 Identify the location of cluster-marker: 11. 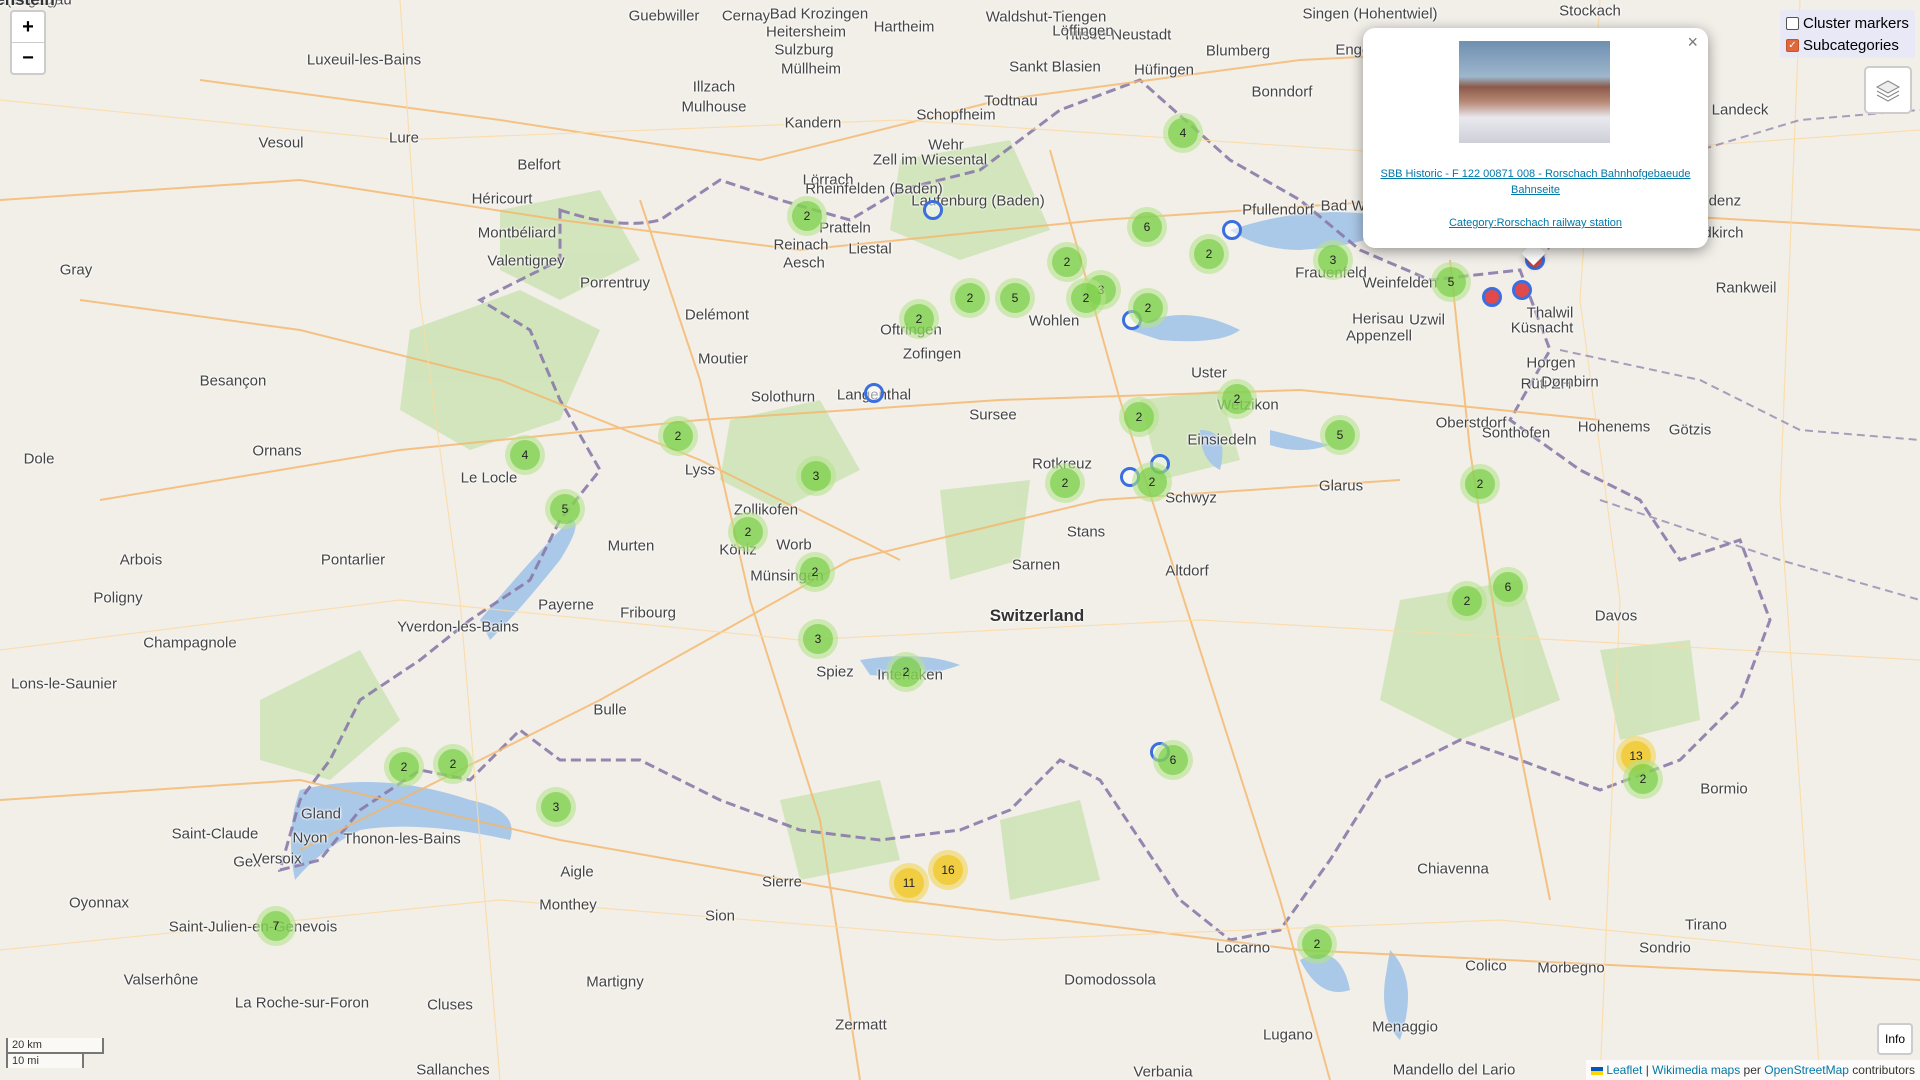
(909, 883).